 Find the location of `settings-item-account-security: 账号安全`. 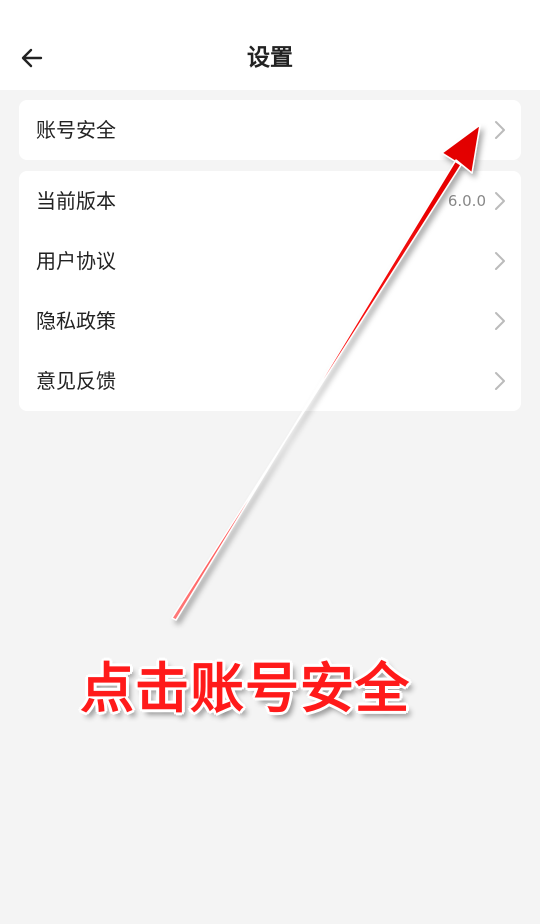

settings-item-account-security: 账号安全 is located at coordinates (270, 130).